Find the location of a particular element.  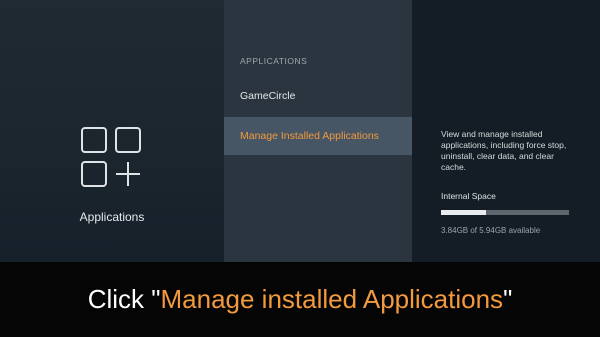

caption-highlight: Manage installed Applications is located at coordinates (332, 299).